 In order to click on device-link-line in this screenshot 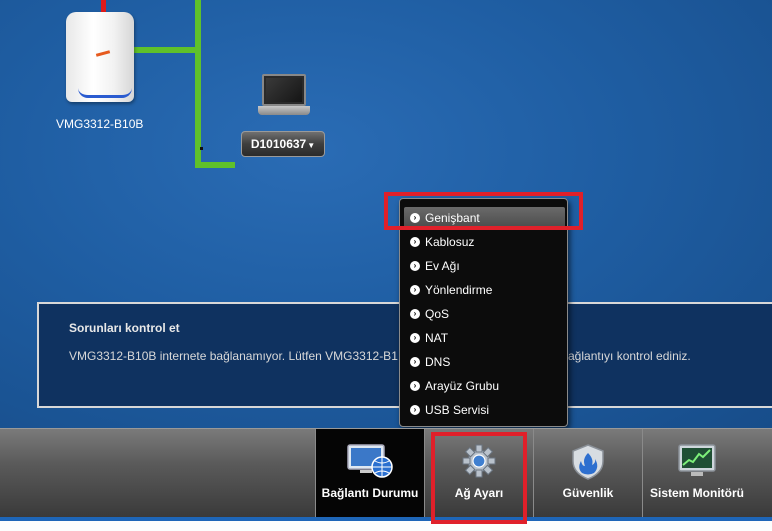, I will do `click(215, 165)`.